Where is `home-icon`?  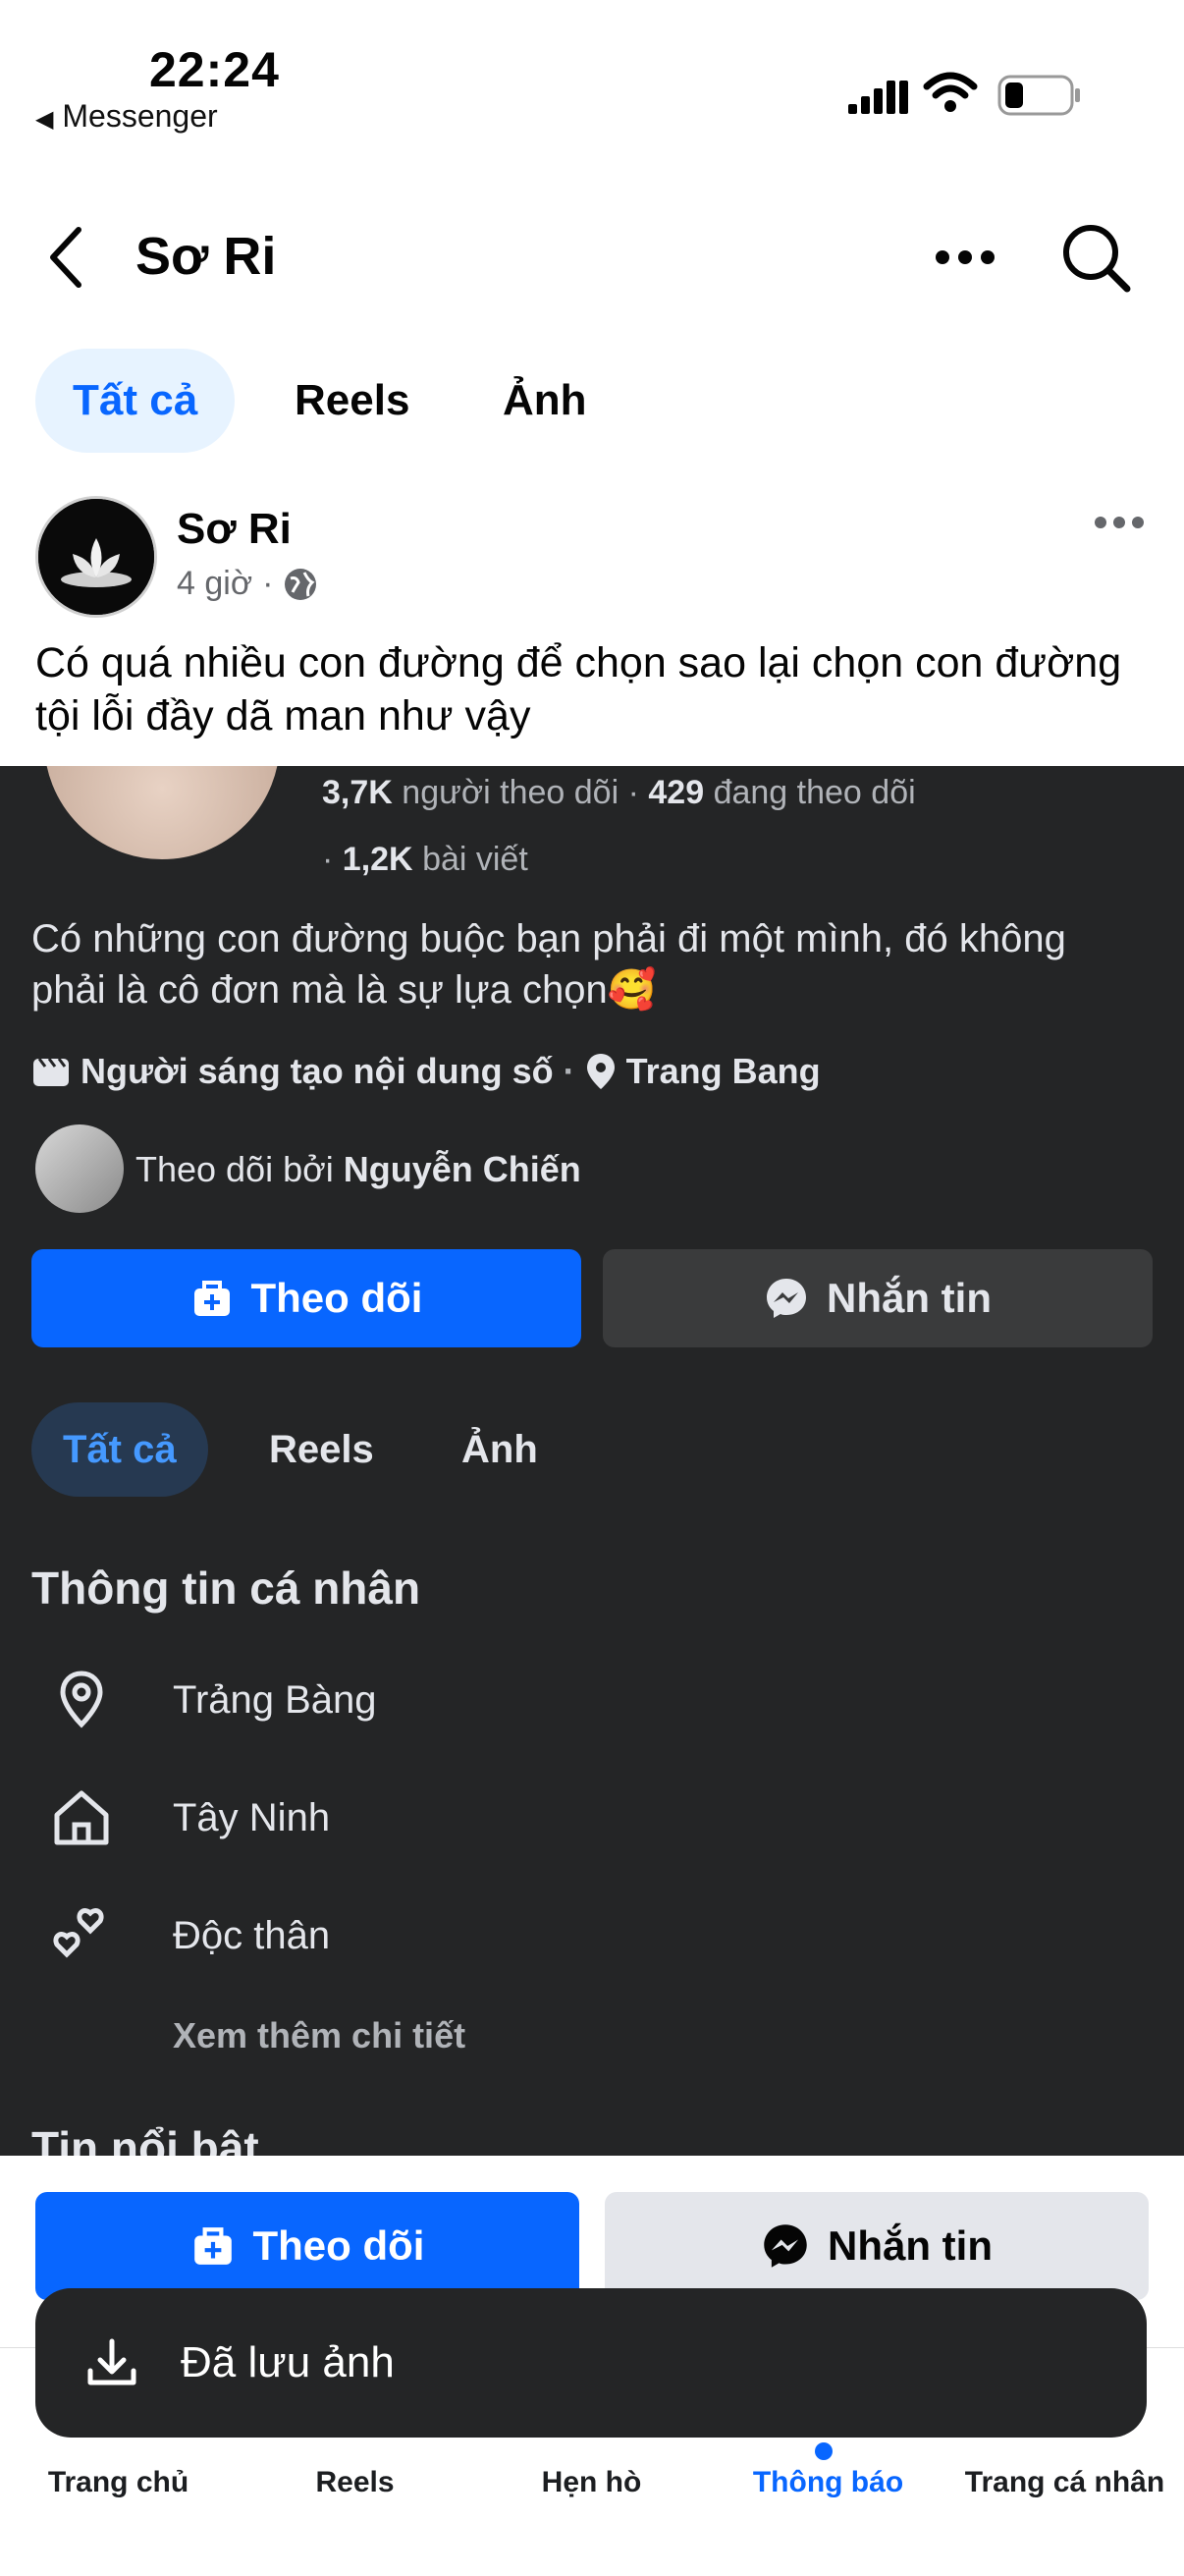 home-icon is located at coordinates (81, 1818).